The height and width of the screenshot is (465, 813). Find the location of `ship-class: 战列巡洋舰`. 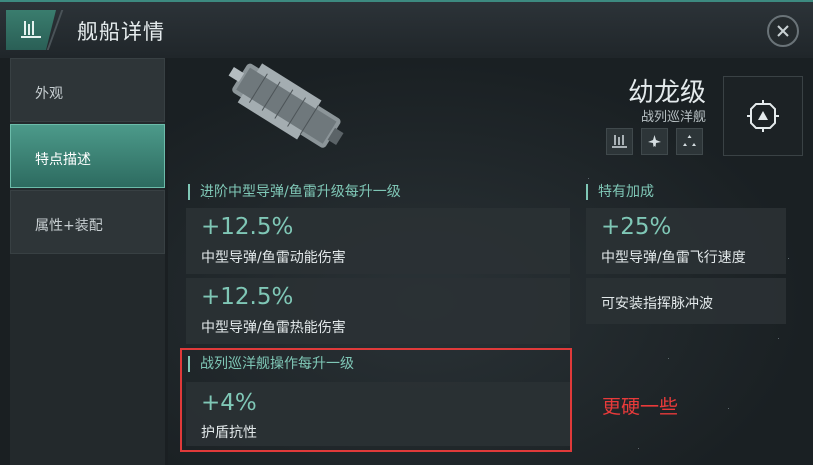

ship-class: 战列巡洋舰 is located at coordinates (673, 117).